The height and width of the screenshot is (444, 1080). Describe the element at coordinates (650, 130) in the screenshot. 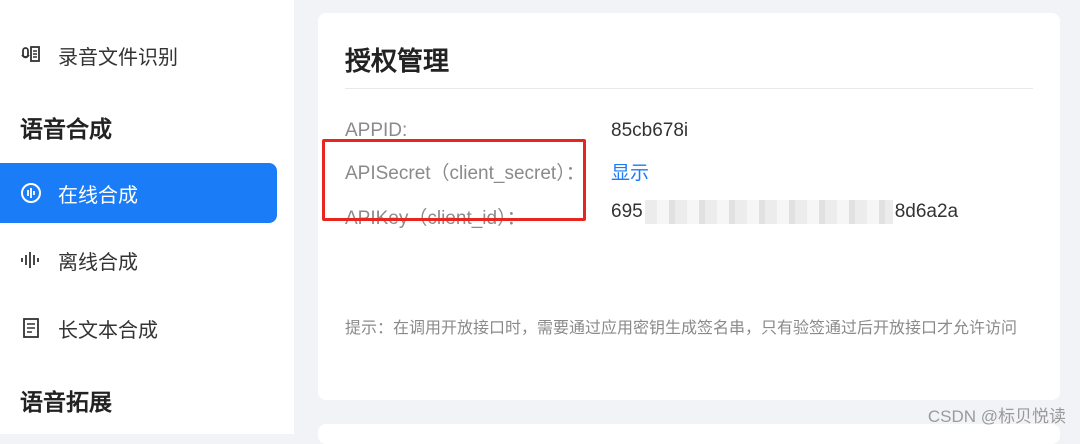

I see `appid-value: 85cb678i` at that location.